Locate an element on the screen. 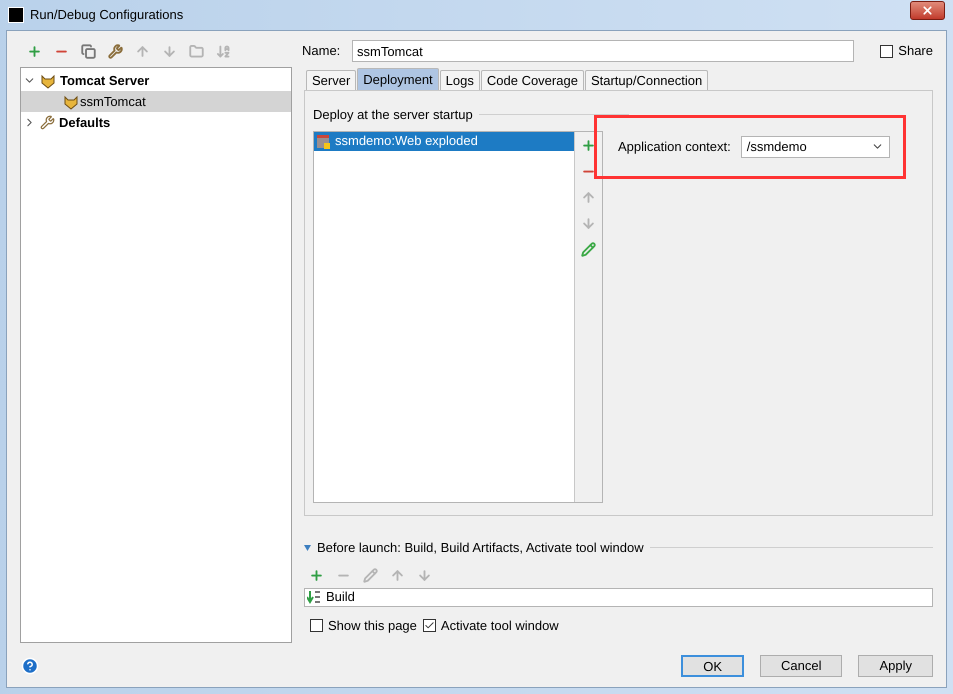 This screenshot has width=953, height=694. dialog-button: Cancel is located at coordinates (801, 666).